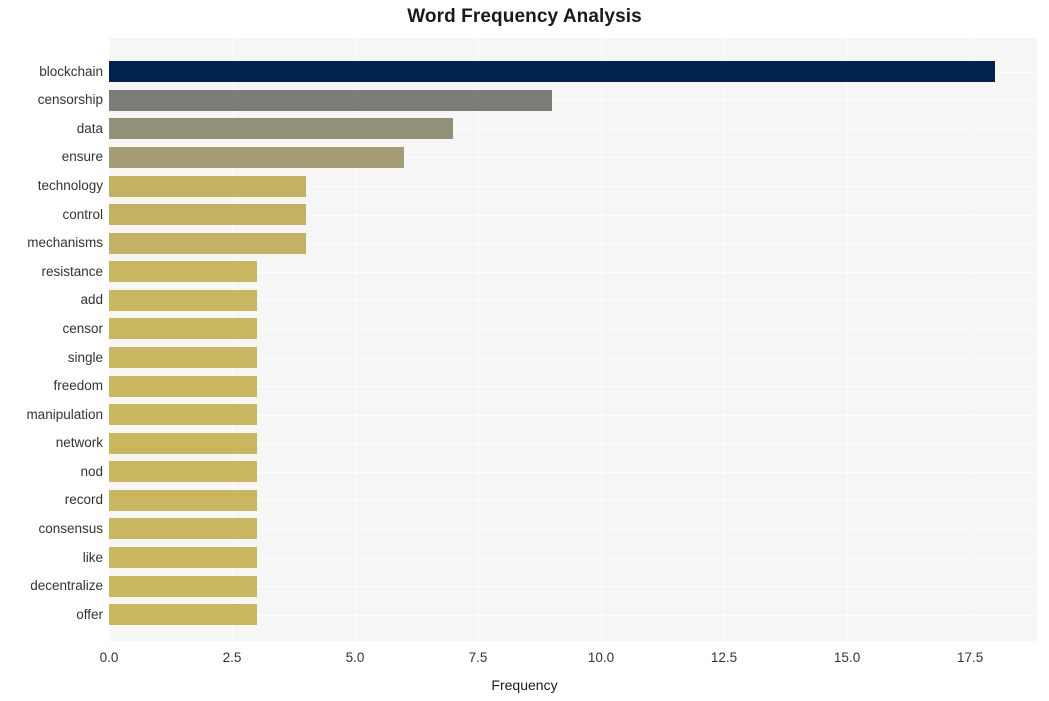  I want to click on chart-title: Word Frequency Analysis, so click(524, 16).